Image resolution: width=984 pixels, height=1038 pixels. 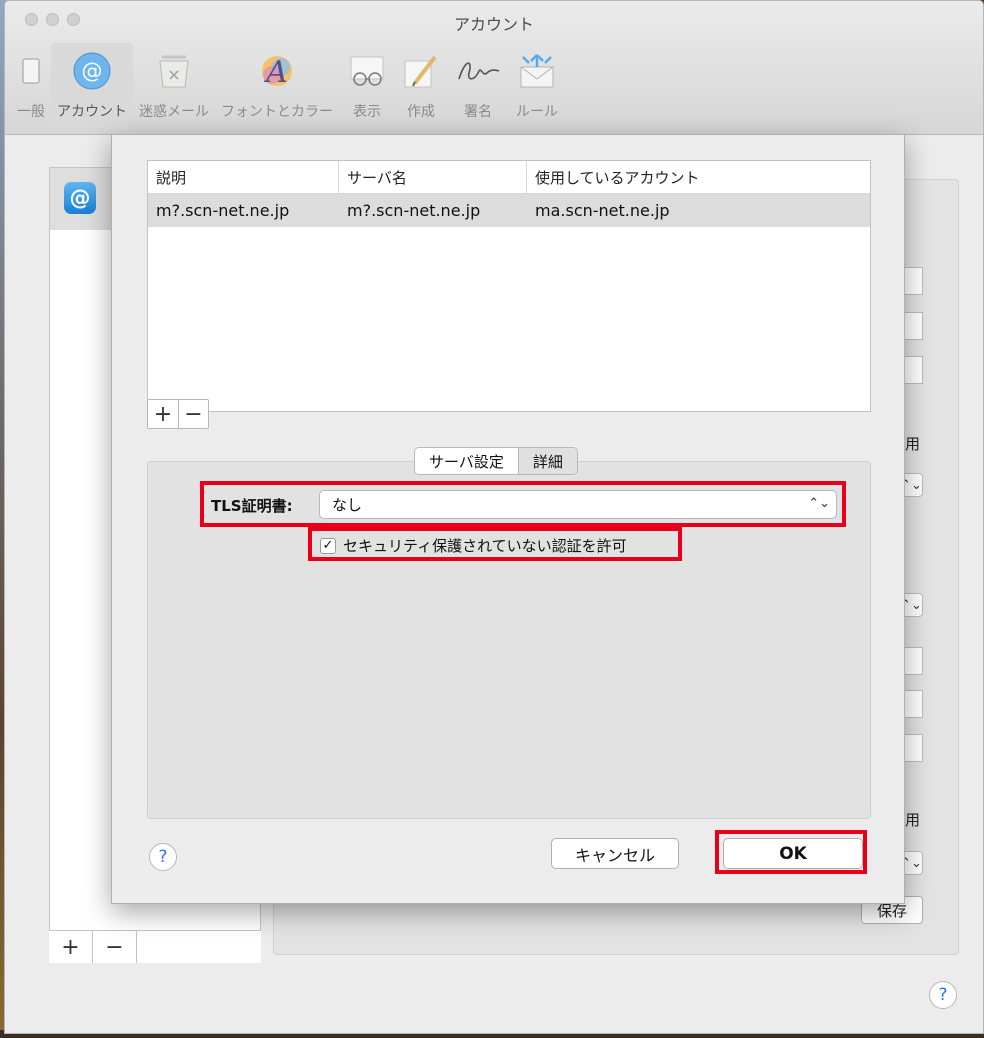 What do you see at coordinates (223, 210) in the screenshot?
I see `cell-description: m?.scn-net.ne.jp` at bounding box center [223, 210].